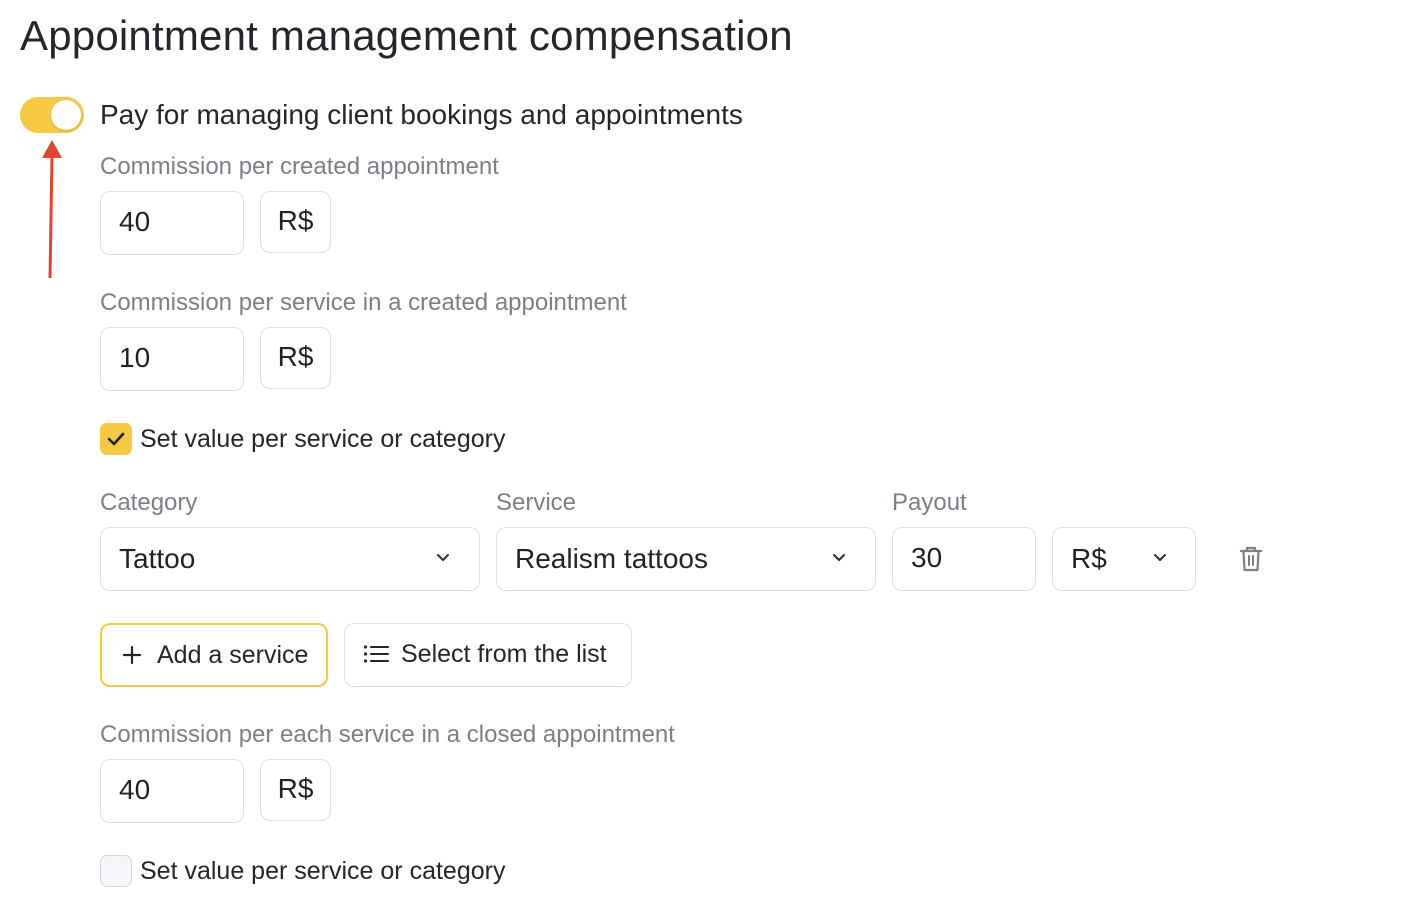 The image size is (1426, 922). I want to click on closed-appointment-input: 40, so click(172, 791).